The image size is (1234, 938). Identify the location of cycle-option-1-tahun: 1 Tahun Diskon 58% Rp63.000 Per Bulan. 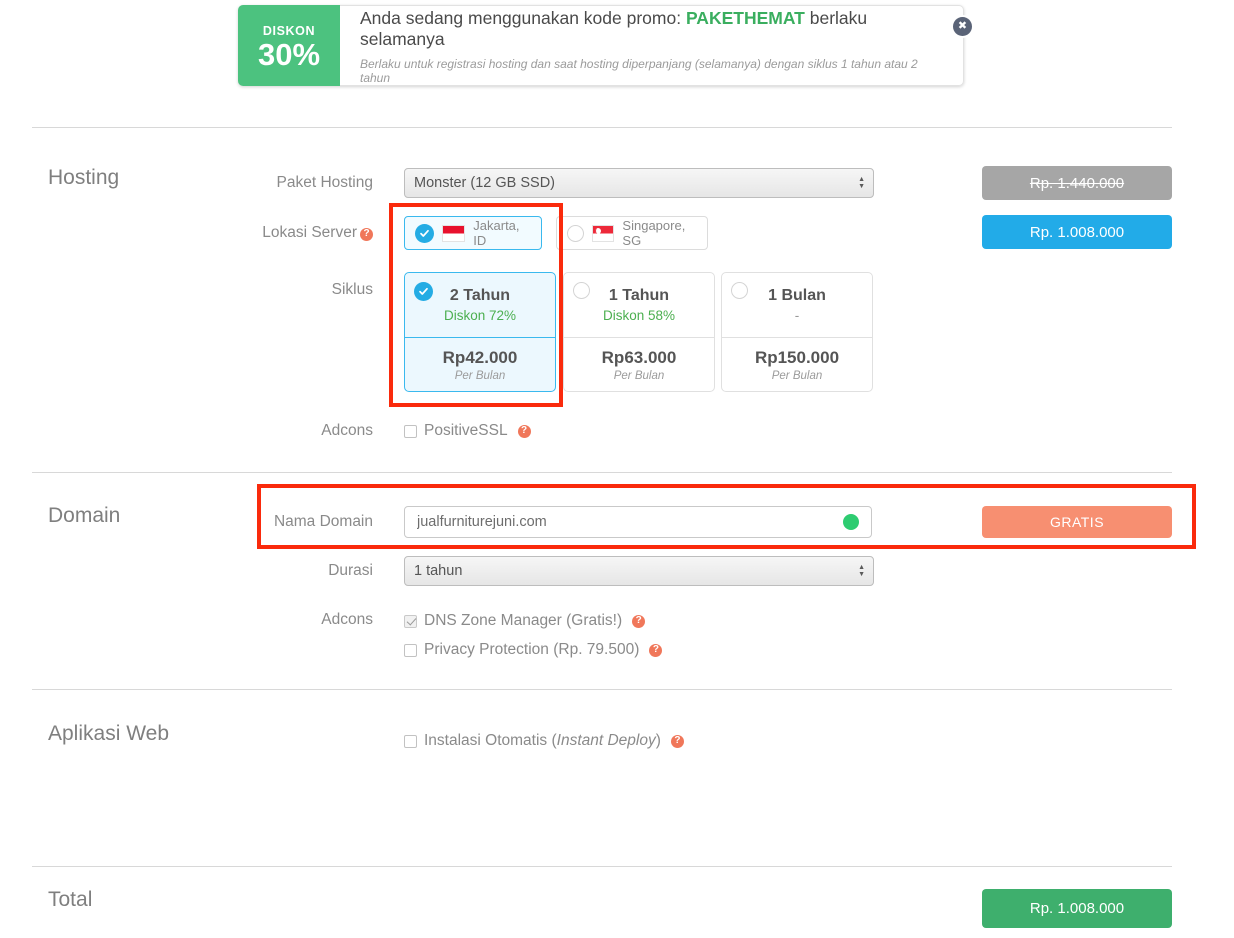
(639, 332).